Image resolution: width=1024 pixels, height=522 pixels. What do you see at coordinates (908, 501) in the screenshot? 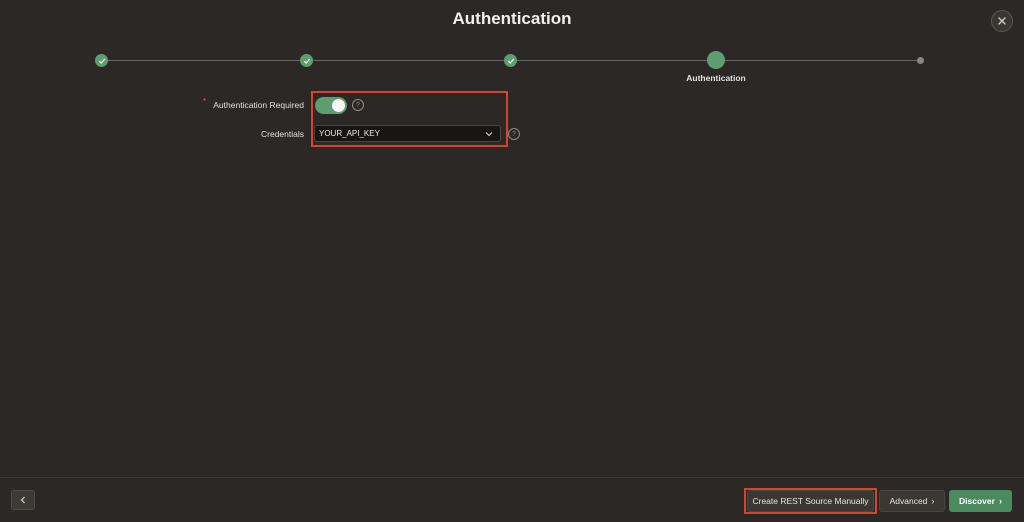
I see `advanced-label: Advanced` at bounding box center [908, 501].